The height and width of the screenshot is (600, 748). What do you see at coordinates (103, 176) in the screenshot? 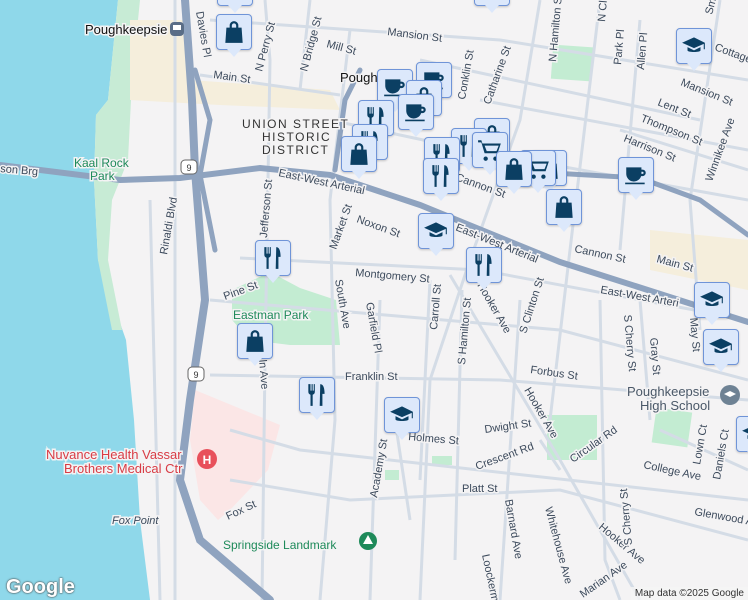
I see `kaal-rock-park-label-2: Park` at bounding box center [103, 176].